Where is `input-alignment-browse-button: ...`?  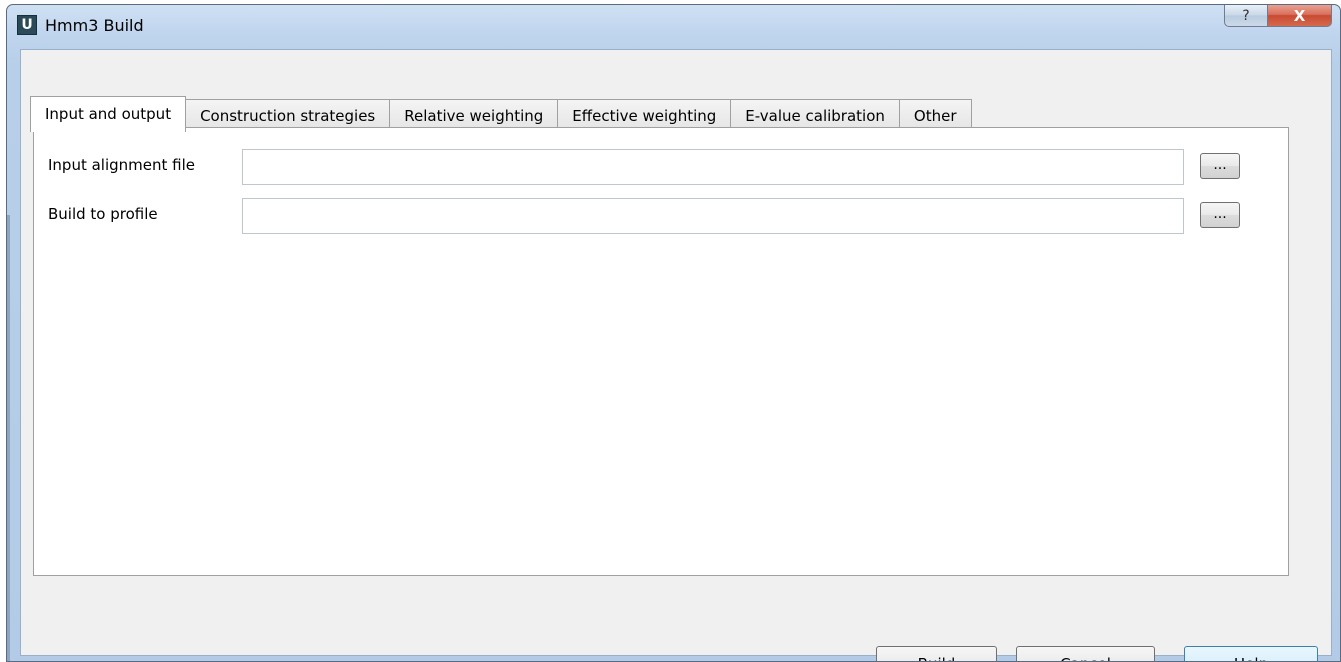 input-alignment-browse-button: ... is located at coordinates (1220, 166).